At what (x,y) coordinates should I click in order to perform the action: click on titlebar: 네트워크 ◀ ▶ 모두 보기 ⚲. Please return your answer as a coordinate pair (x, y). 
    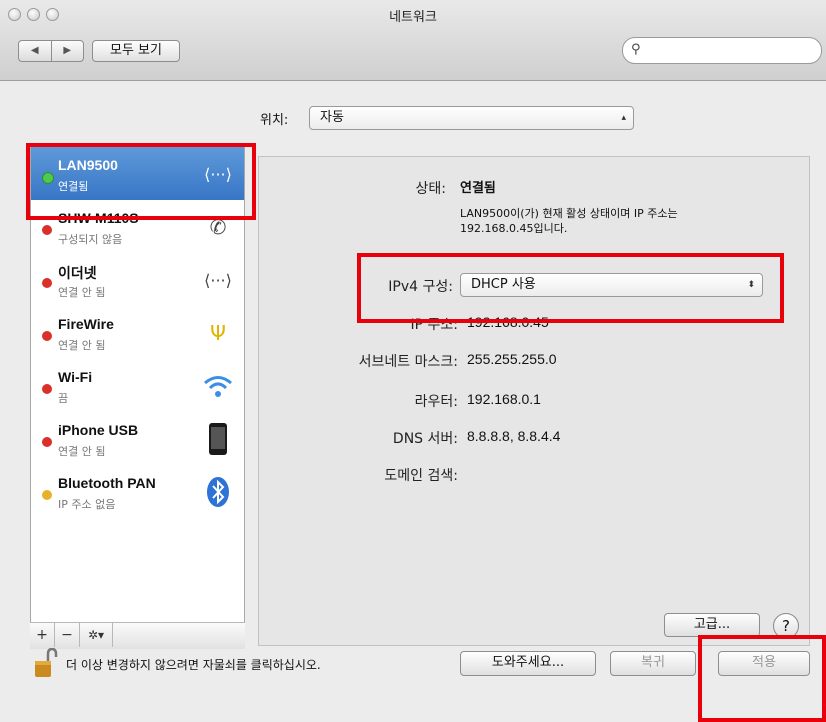
    Looking at the image, I should click on (413, 40).